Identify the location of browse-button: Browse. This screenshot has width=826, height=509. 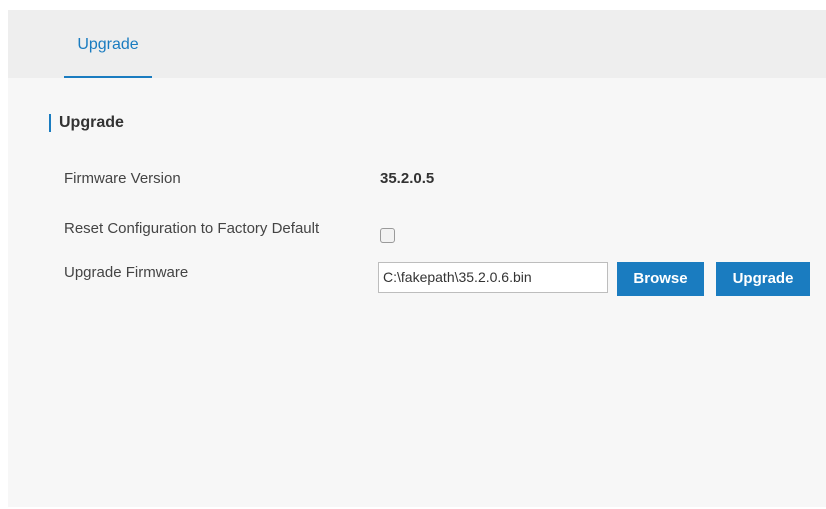
(660, 279).